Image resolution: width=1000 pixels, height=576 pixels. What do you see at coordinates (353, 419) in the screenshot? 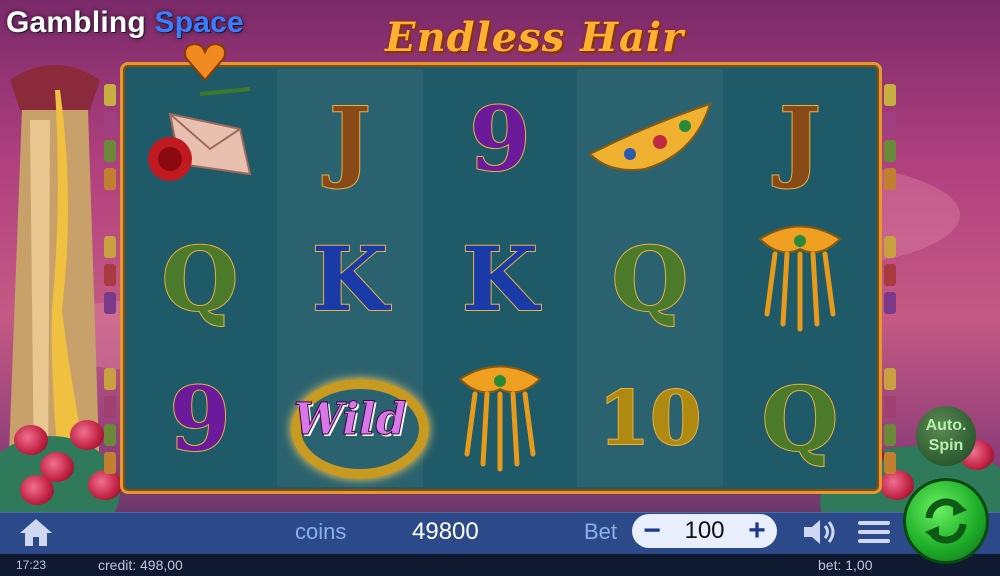
I see `symbol-wild: Wild` at bounding box center [353, 419].